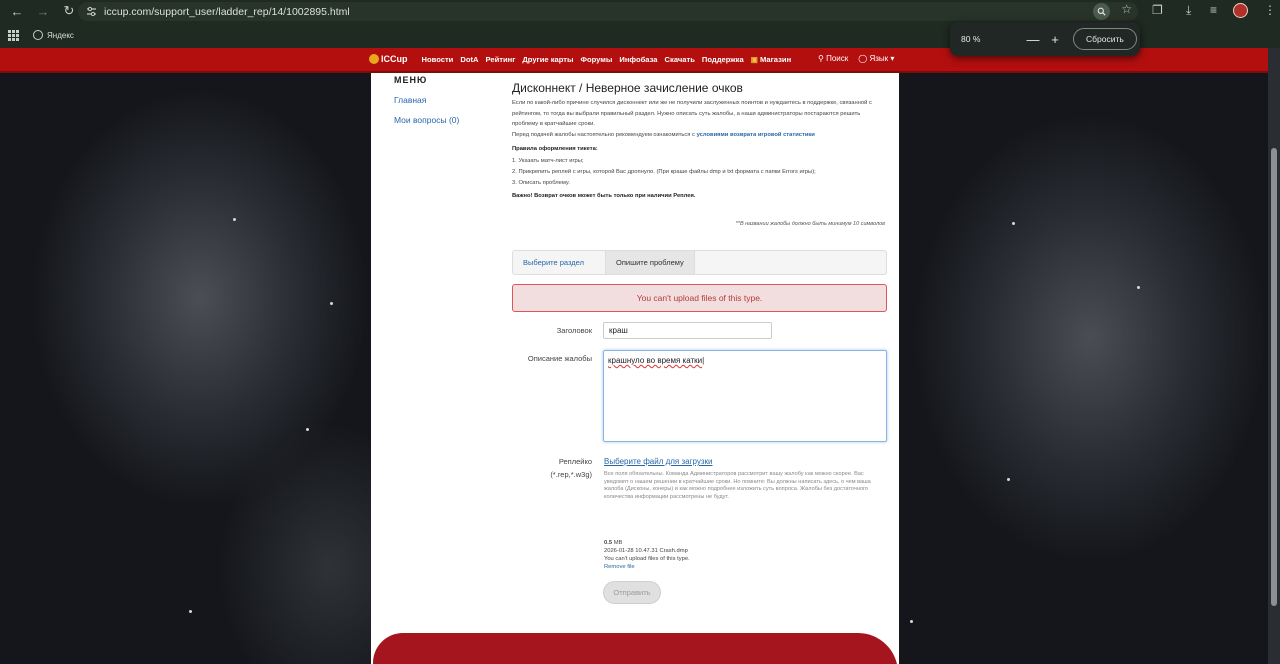 The width and height of the screenshot is (1280, 664). What do you see at coordinates (1055, 39) in the screenshot?
I see `zoom-in-button: +` at bounding box center [1055, 39].